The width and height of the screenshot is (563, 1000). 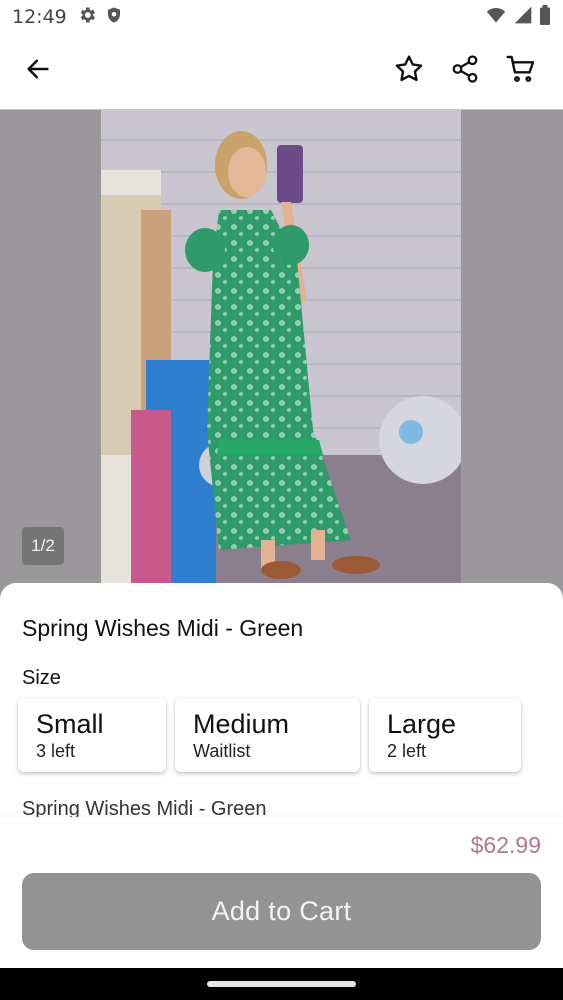 I want to click on back-arrow-icon, so click(x=38, y=71).